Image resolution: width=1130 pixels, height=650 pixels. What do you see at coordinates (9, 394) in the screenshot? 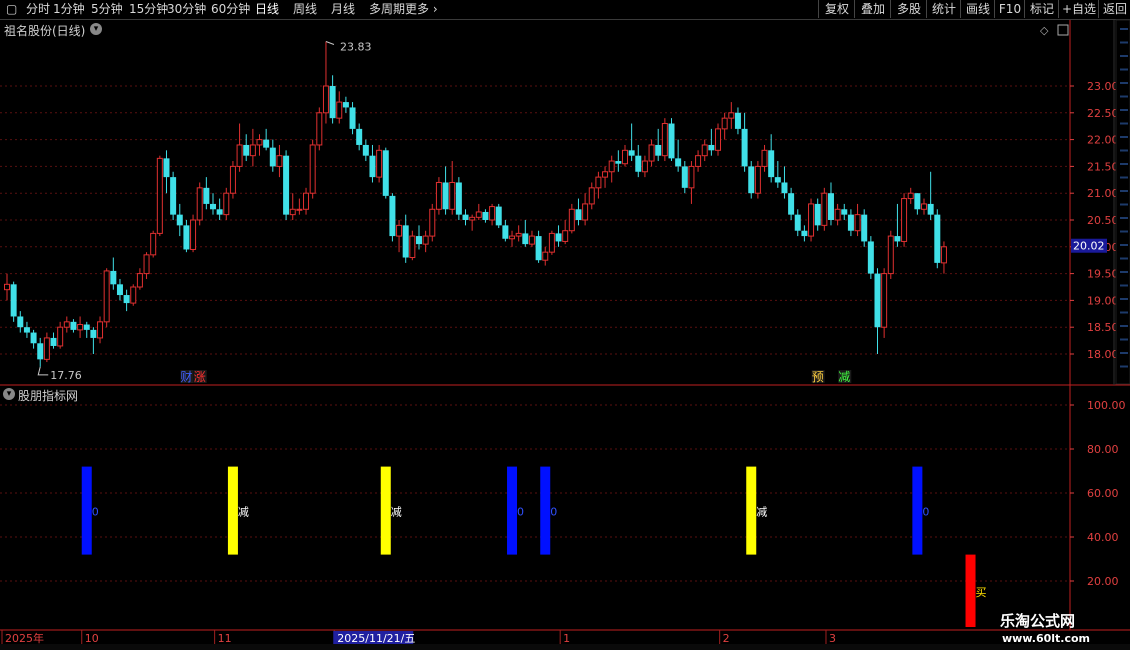
I see `indicator-chevron-down-icon: ▾` at bounding box center [9, 394].